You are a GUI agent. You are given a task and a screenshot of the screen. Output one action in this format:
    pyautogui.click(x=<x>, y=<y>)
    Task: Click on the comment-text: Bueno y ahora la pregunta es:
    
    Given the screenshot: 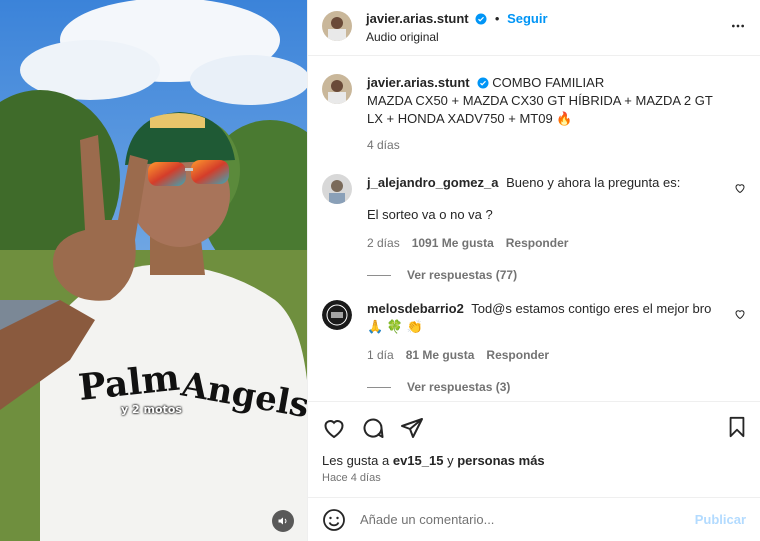 What is the action you would take?
    pyautogui.click(x=593, y=182)
    